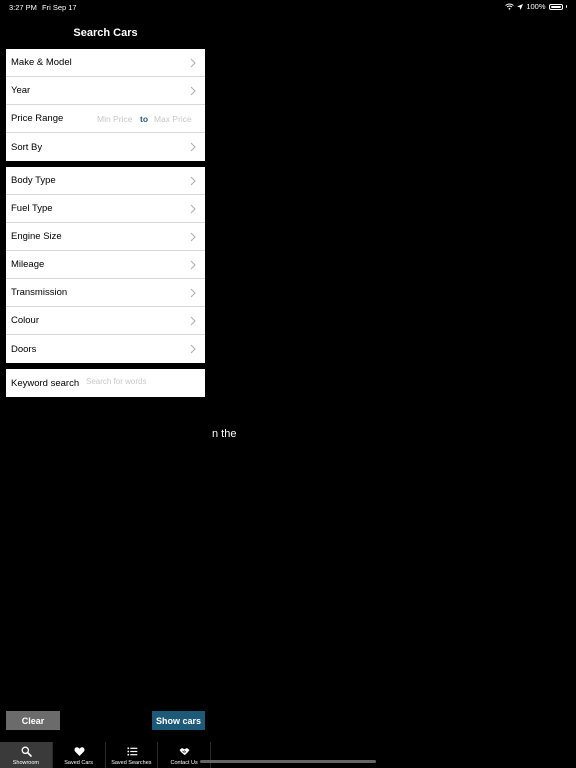 This screenshot has width=576, height=768. I want to click on row-mileage: Mileage, so click(105, 265).